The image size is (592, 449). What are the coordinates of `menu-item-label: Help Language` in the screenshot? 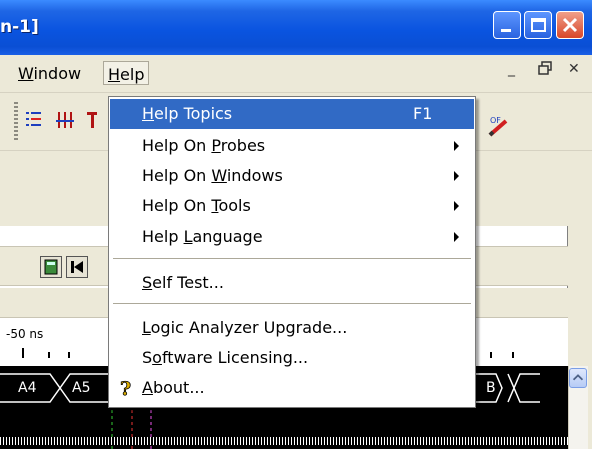 It's located at (202, 236).